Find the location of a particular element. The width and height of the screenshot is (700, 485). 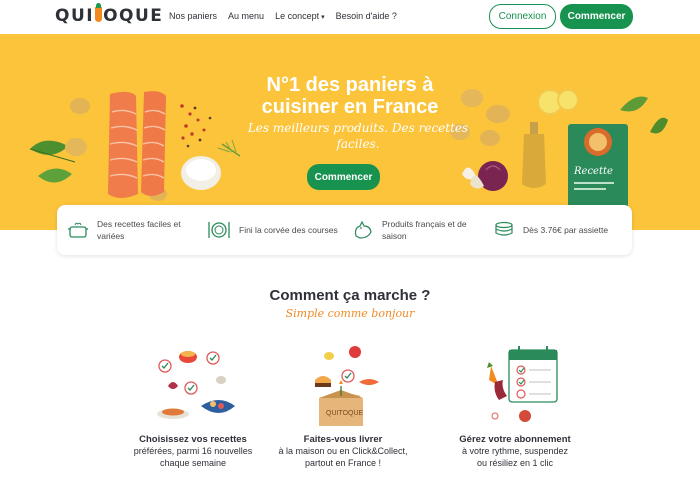

nav-link-le-concept-label: Le concept is located at coordinates (297, 16).